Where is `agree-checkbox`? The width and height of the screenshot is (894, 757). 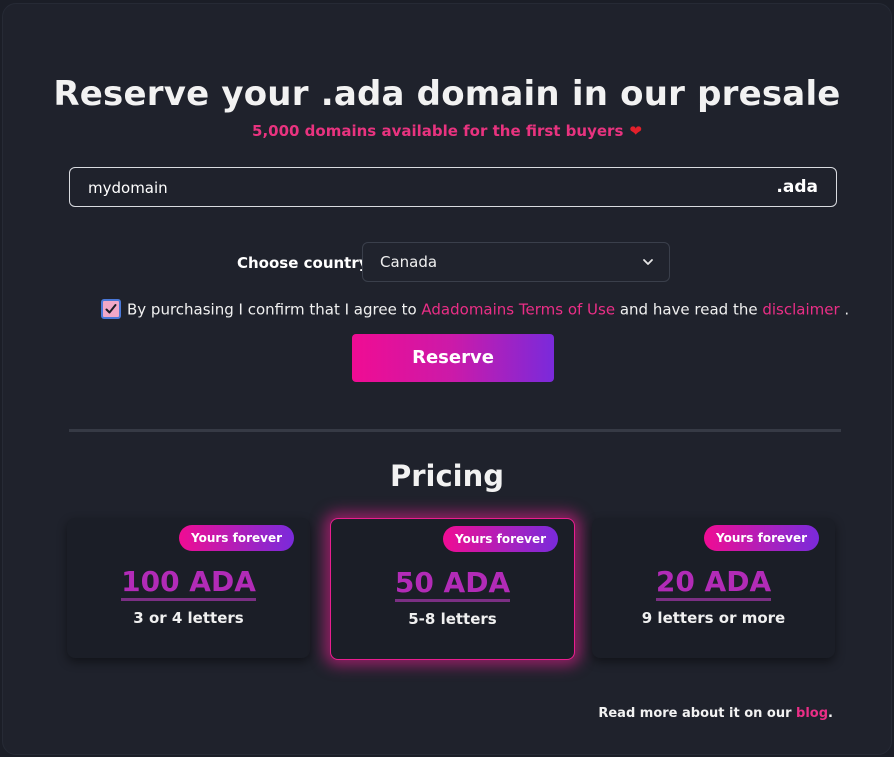 agree-checkbox is located at coordinates (111, 309).